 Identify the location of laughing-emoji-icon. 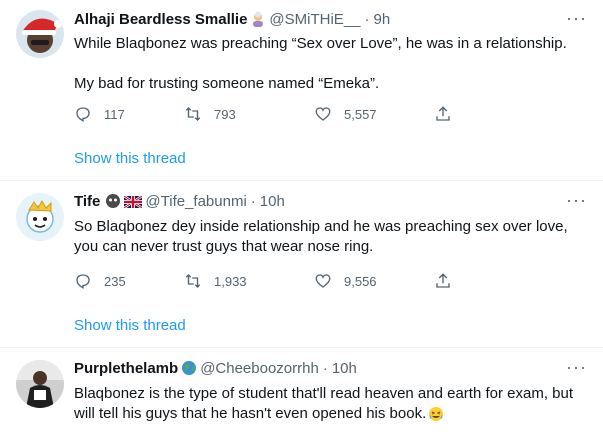
(436, 414).